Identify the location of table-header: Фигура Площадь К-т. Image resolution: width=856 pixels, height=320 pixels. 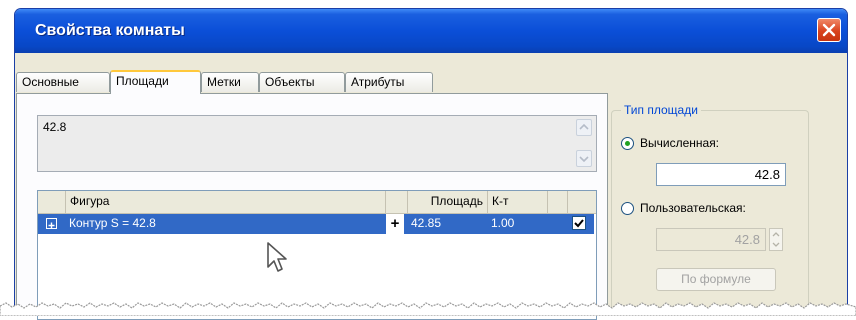
(317, 202).